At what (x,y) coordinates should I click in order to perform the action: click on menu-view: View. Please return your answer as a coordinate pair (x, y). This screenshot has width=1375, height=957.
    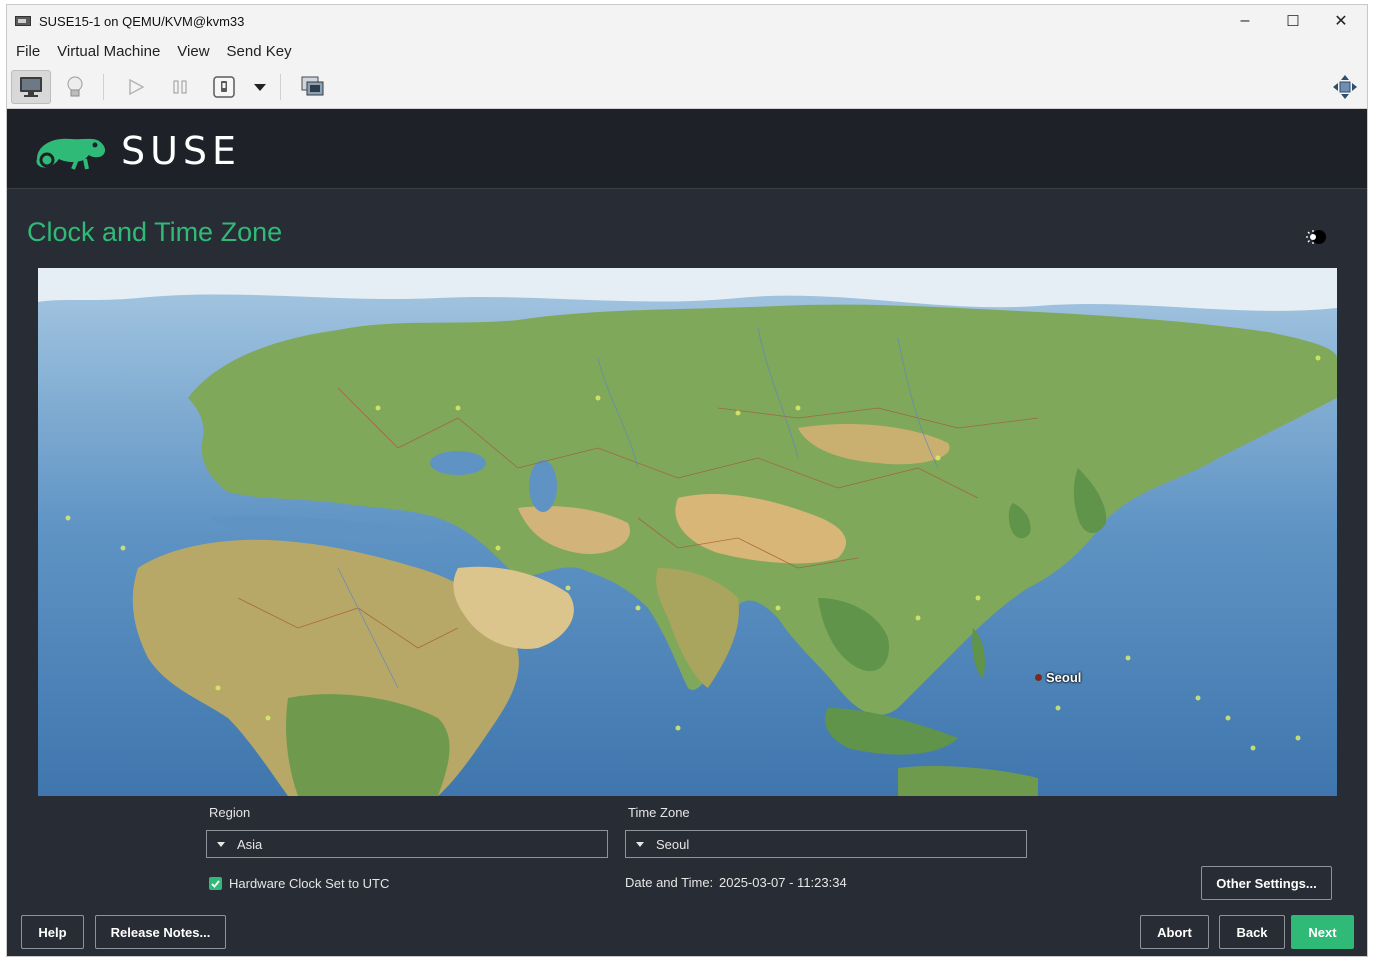
    Looking at the image, I should click on (193, 51).